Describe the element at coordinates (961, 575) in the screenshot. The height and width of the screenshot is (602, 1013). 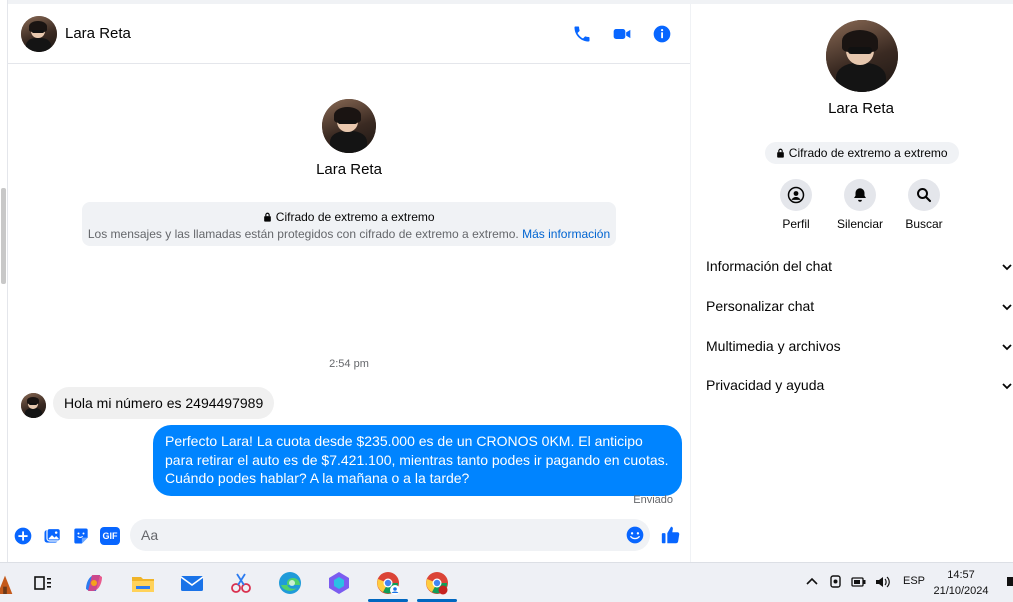
I see `clock-time: 14:57` at that location.